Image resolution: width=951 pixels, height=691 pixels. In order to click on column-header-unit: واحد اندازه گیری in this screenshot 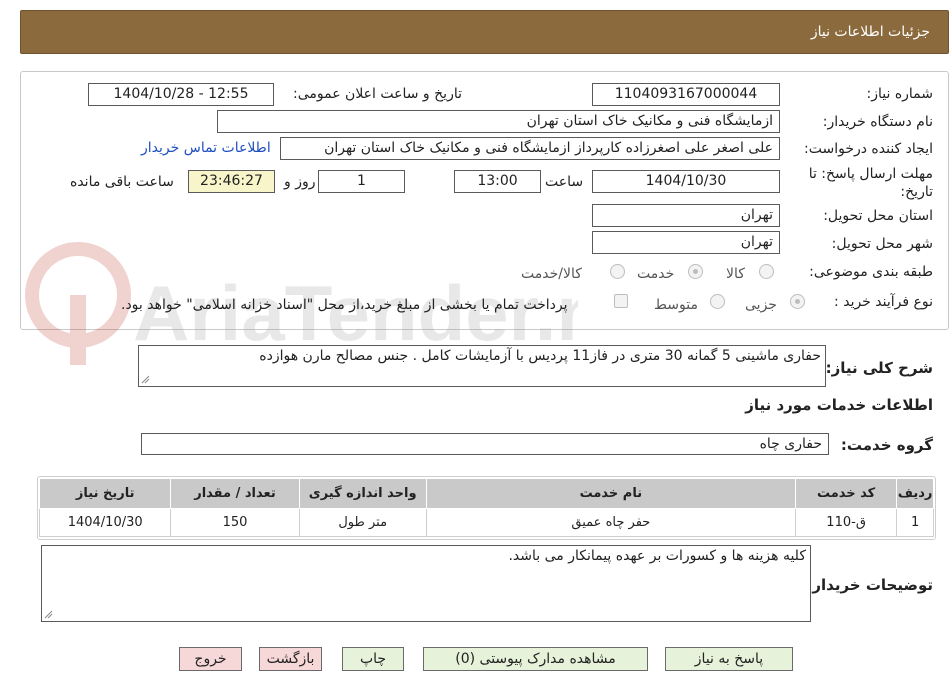, I will do `click(362, 493)`.